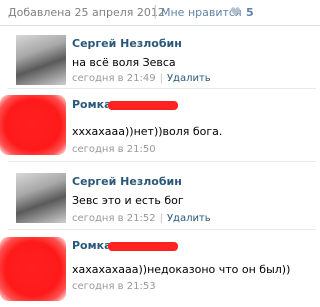 The width and height of the screenshot is (320, 307). Describe the element at coordinates (235, 12) in the screenshot. I see `heart-icon: ♥` at that location.